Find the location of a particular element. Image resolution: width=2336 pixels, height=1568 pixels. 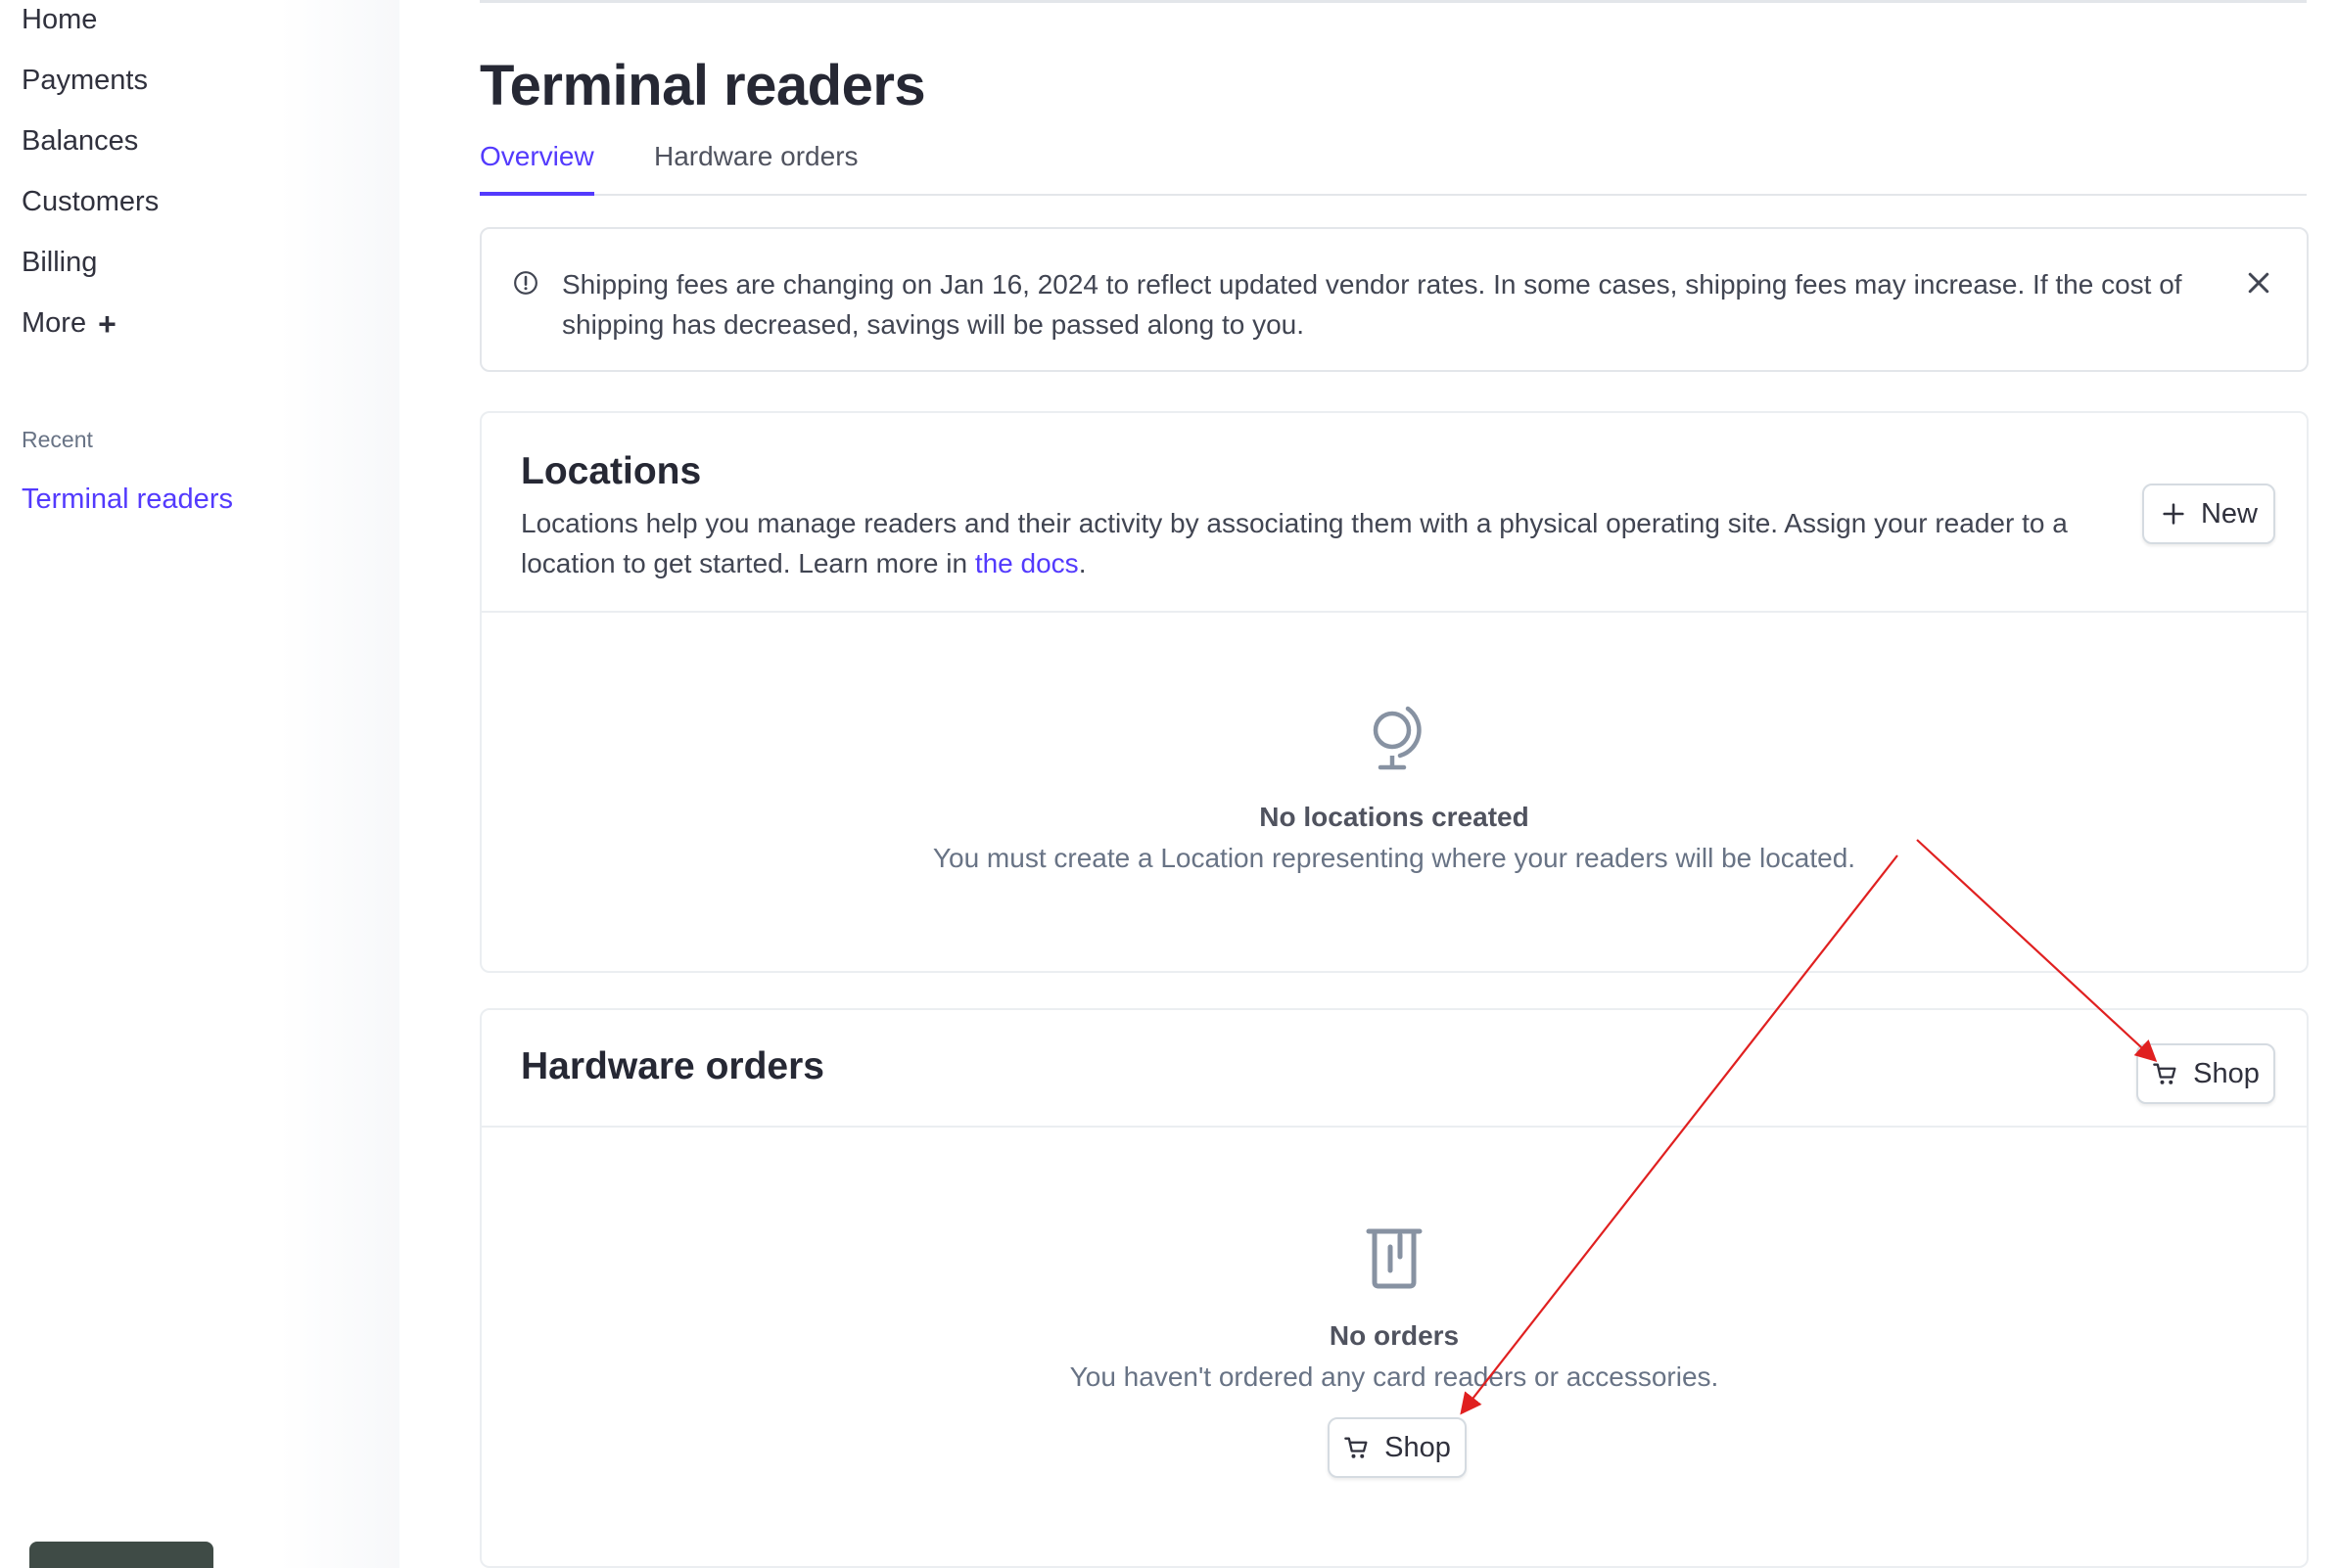

tab-bar: Overview Hardware orders is located at coordinates (1393, 168).